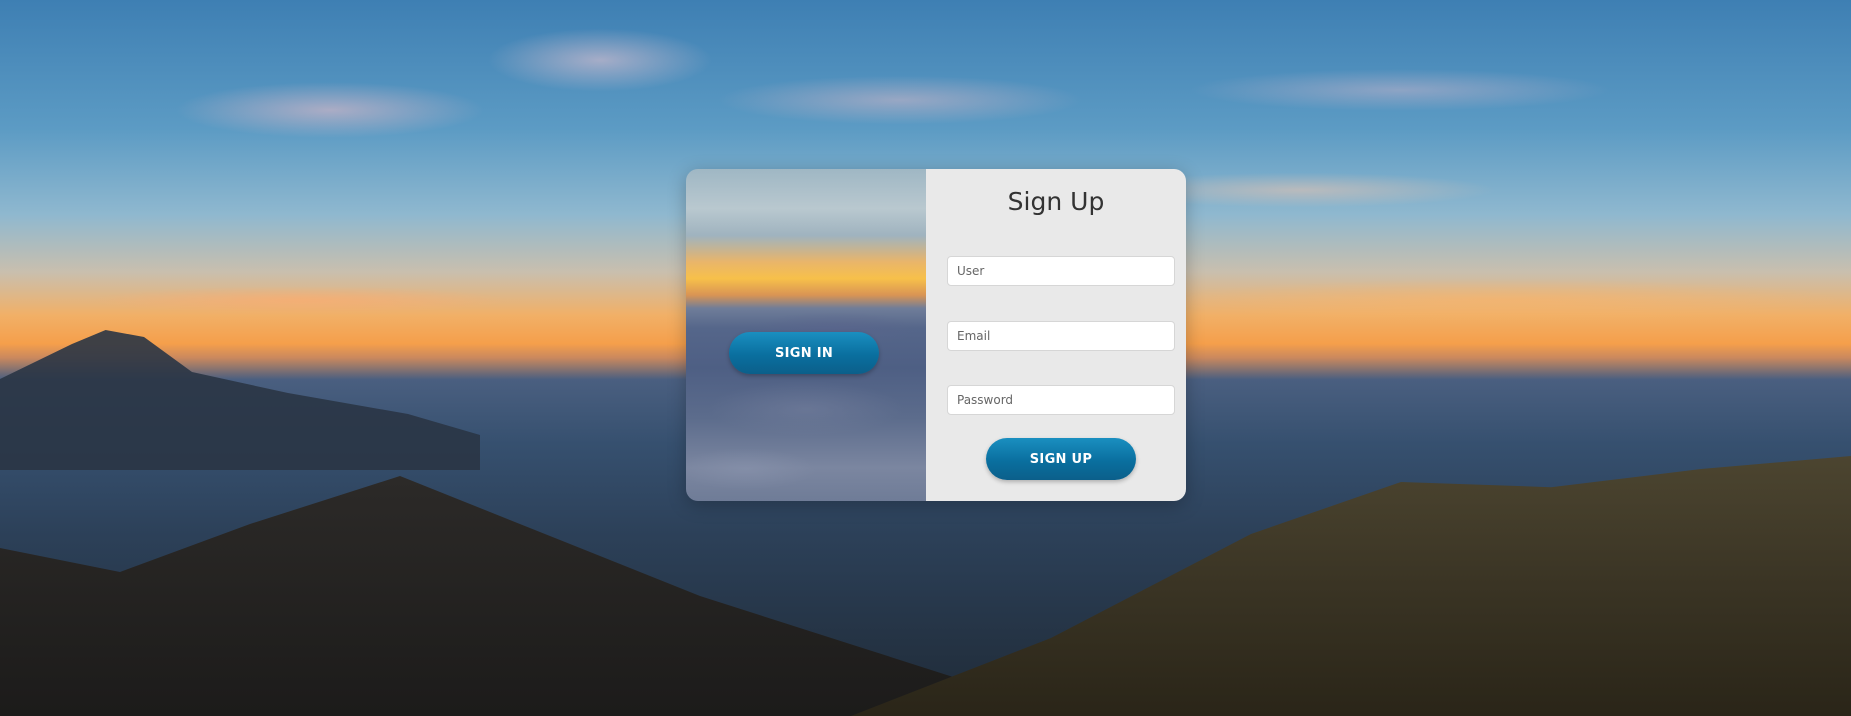 Image resolution: width=1851 pixels, height=716 pixels. What do you see at coordinates (1061, 459) in the screenshot?
I see `sign-up-button: SIGN UP` at bounding box center [1061, 459].